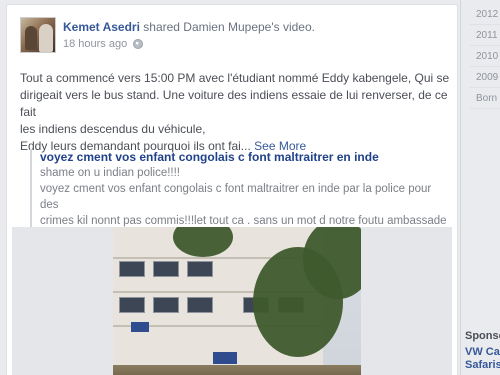 Image resolution: width=500 pixels, height=375 pixels. I want to click on sponsored-heading: Sponso, so click(482, 336).